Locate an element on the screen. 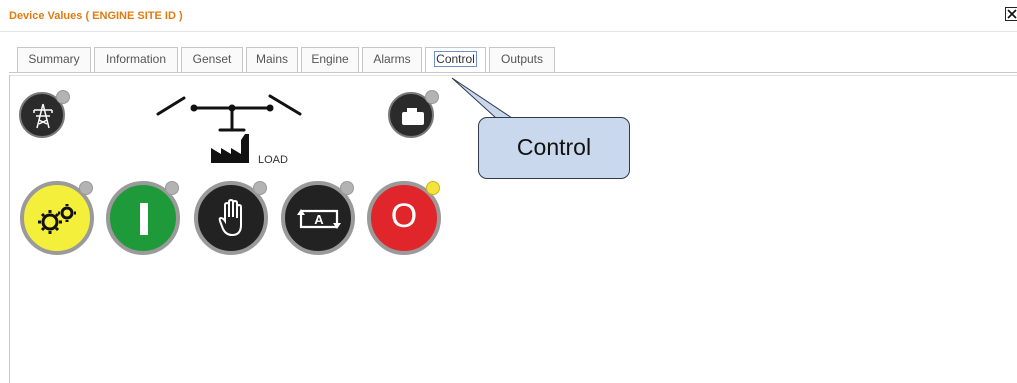 Image resolution: width=1017 pixels, height=383 pixels. start-button is located at coordinates (143, 218).